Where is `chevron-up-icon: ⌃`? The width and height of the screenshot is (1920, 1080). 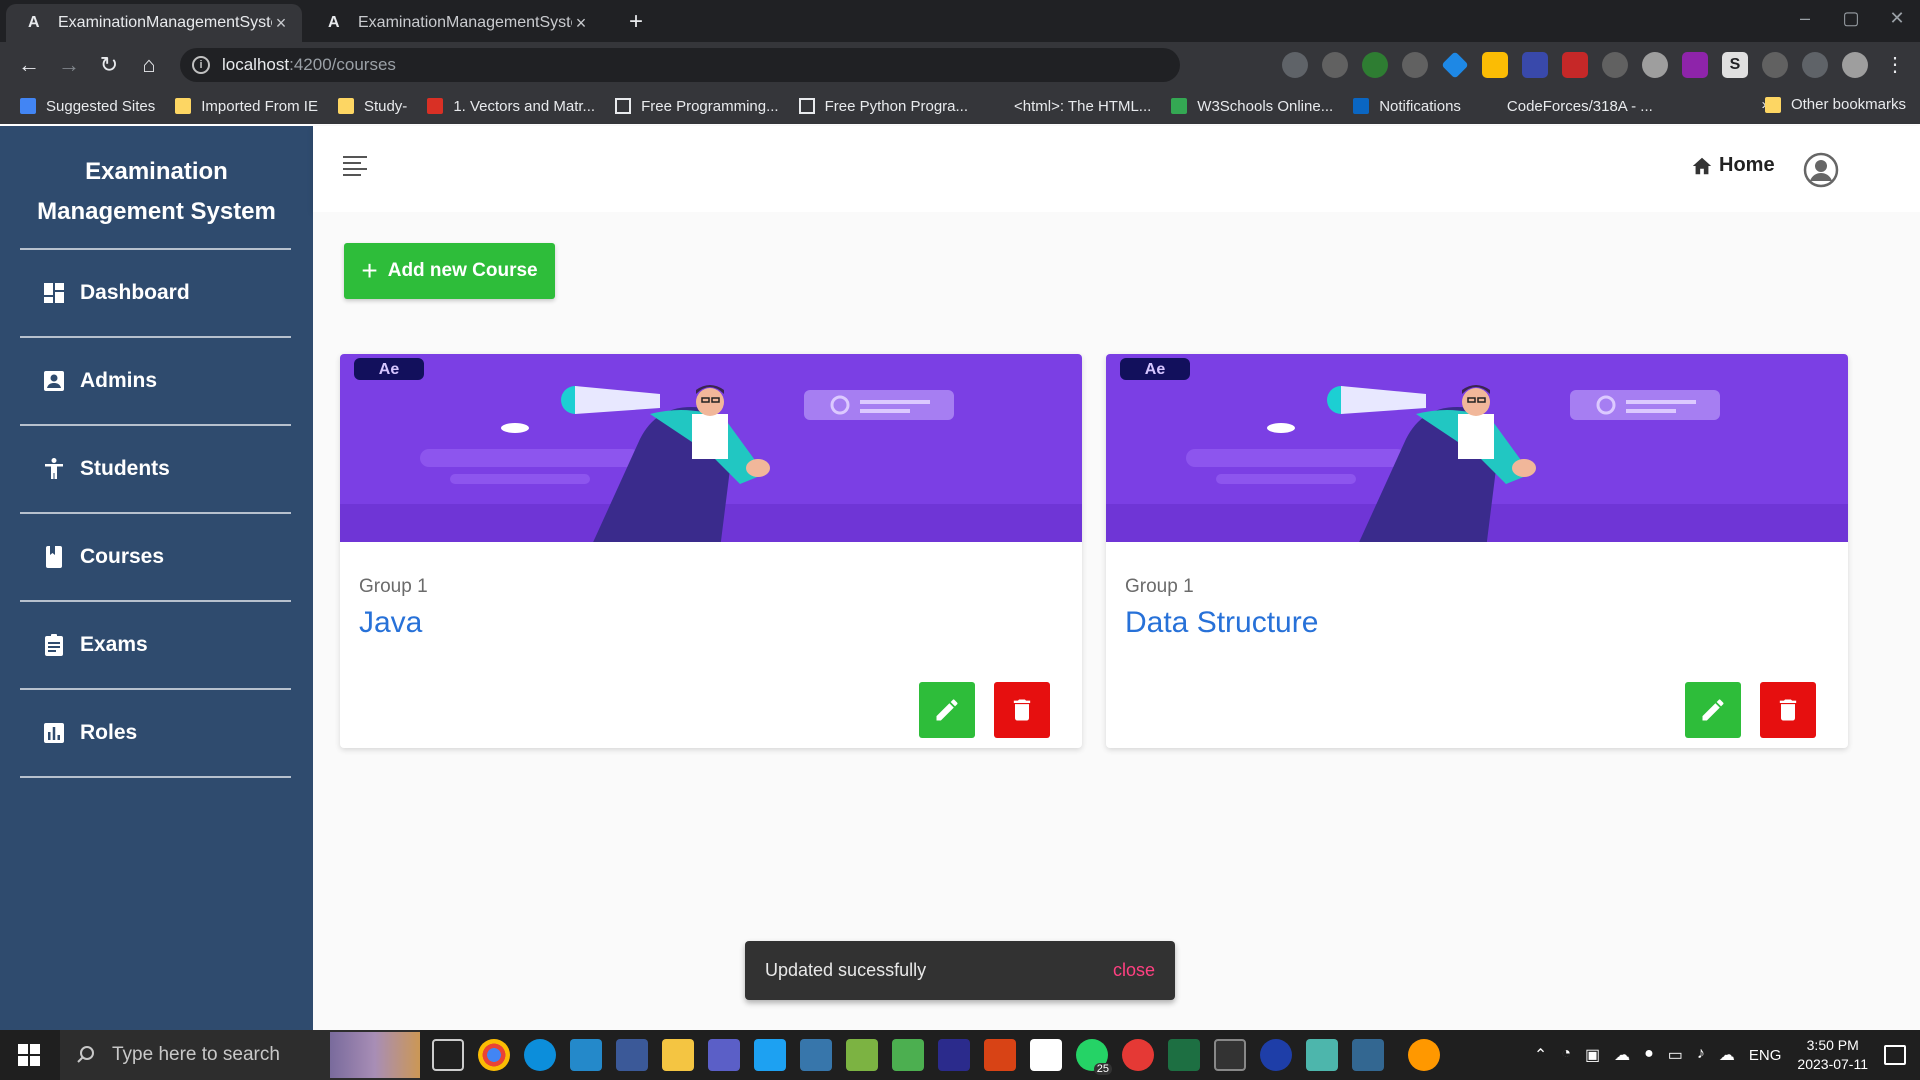
chevron-up-icon: ⌃ is located at coordinates (1540, 1055).